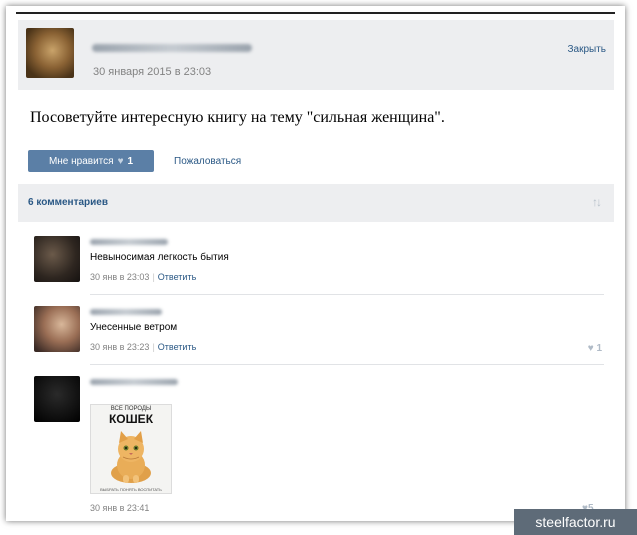 This screenshot has width=637, height=535. What do you see at coordinates (50, 53) in the screenshot?
I see `author-avatar` at bounding box center [50, 53].